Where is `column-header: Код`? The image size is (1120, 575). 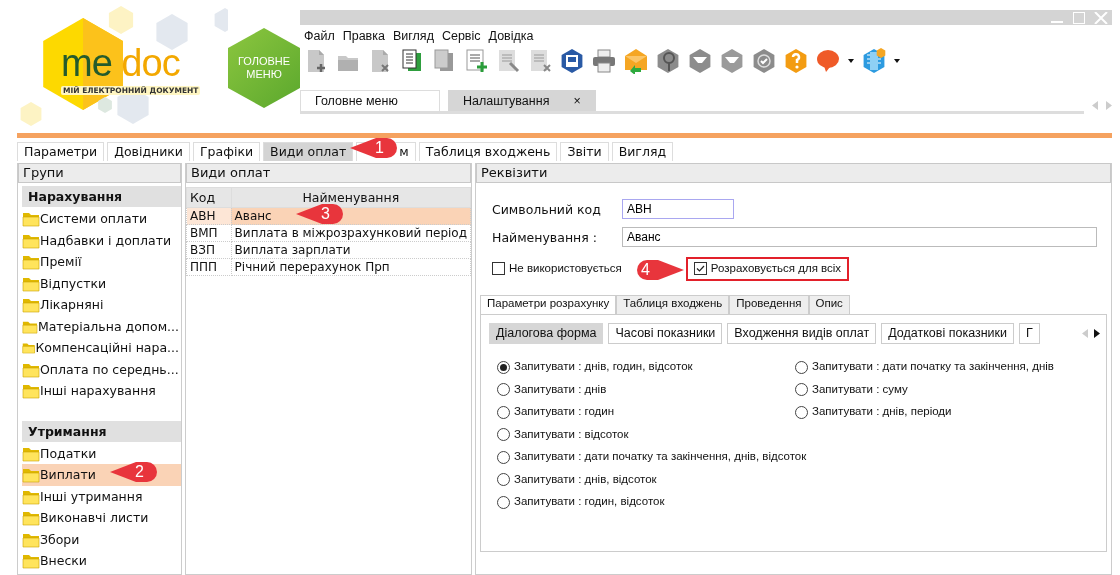 column-header: Код is located at coordinates (209, 197).